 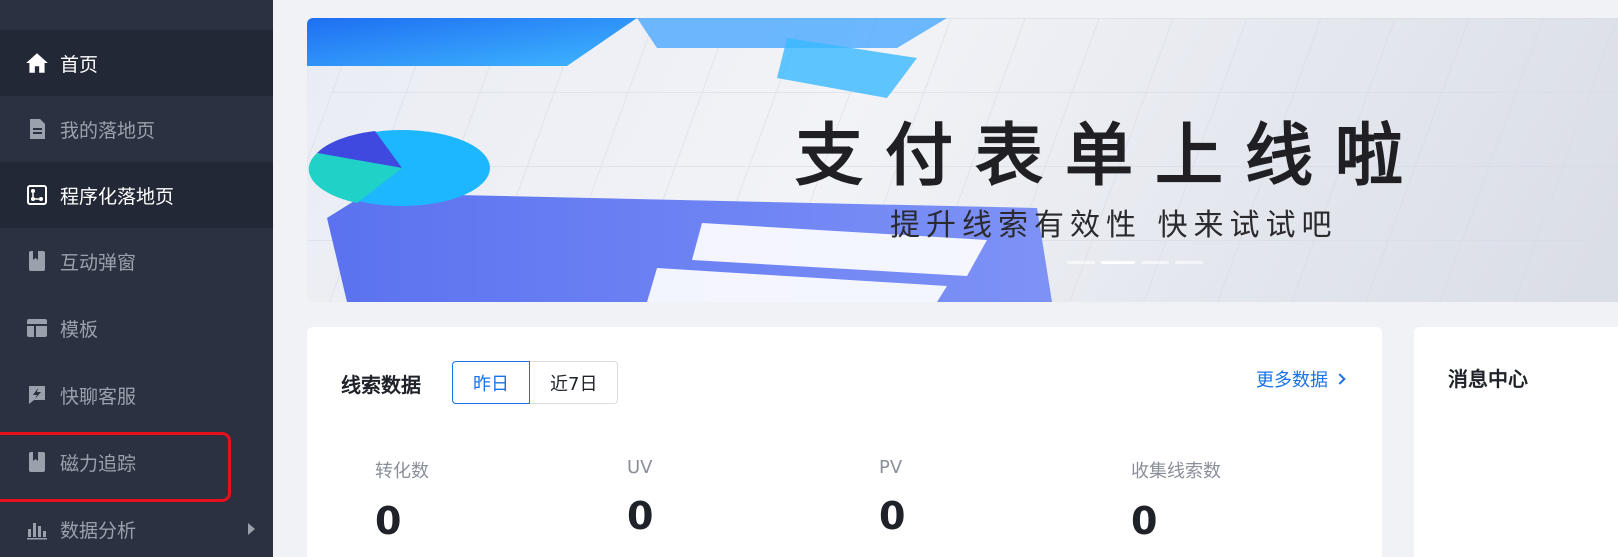 What do you see at coordinates (37, 63) in the screenshot?
I see `home-icon` at bounding box center [37, 63].